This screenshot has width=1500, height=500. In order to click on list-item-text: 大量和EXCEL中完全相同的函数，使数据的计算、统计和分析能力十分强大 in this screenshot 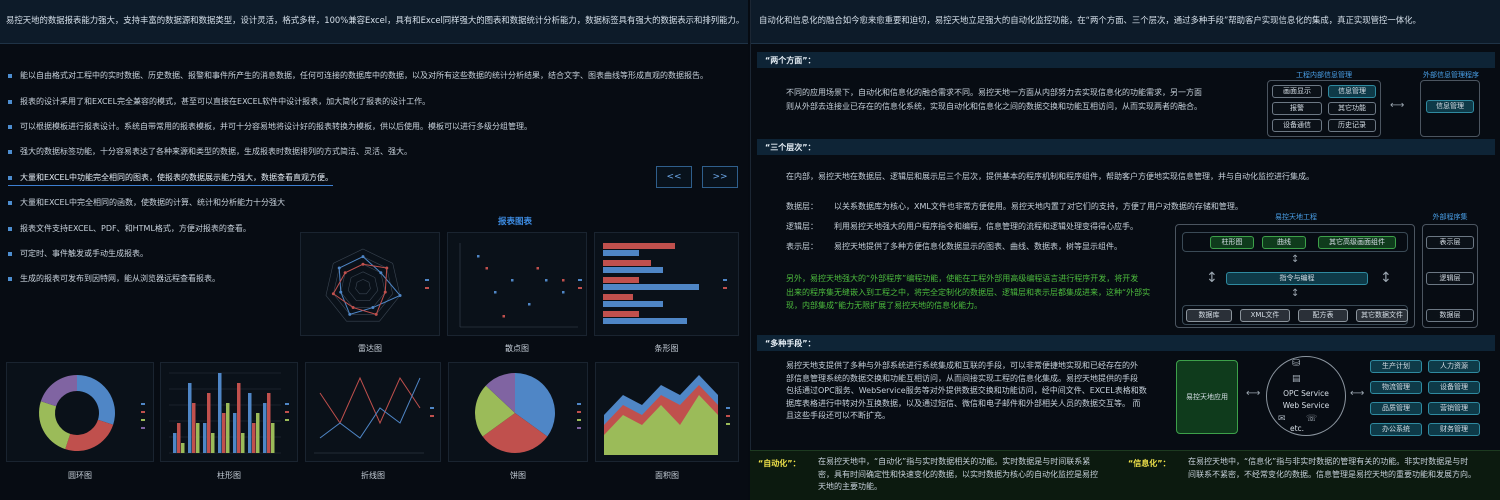, I will do `click(153, 202)`.